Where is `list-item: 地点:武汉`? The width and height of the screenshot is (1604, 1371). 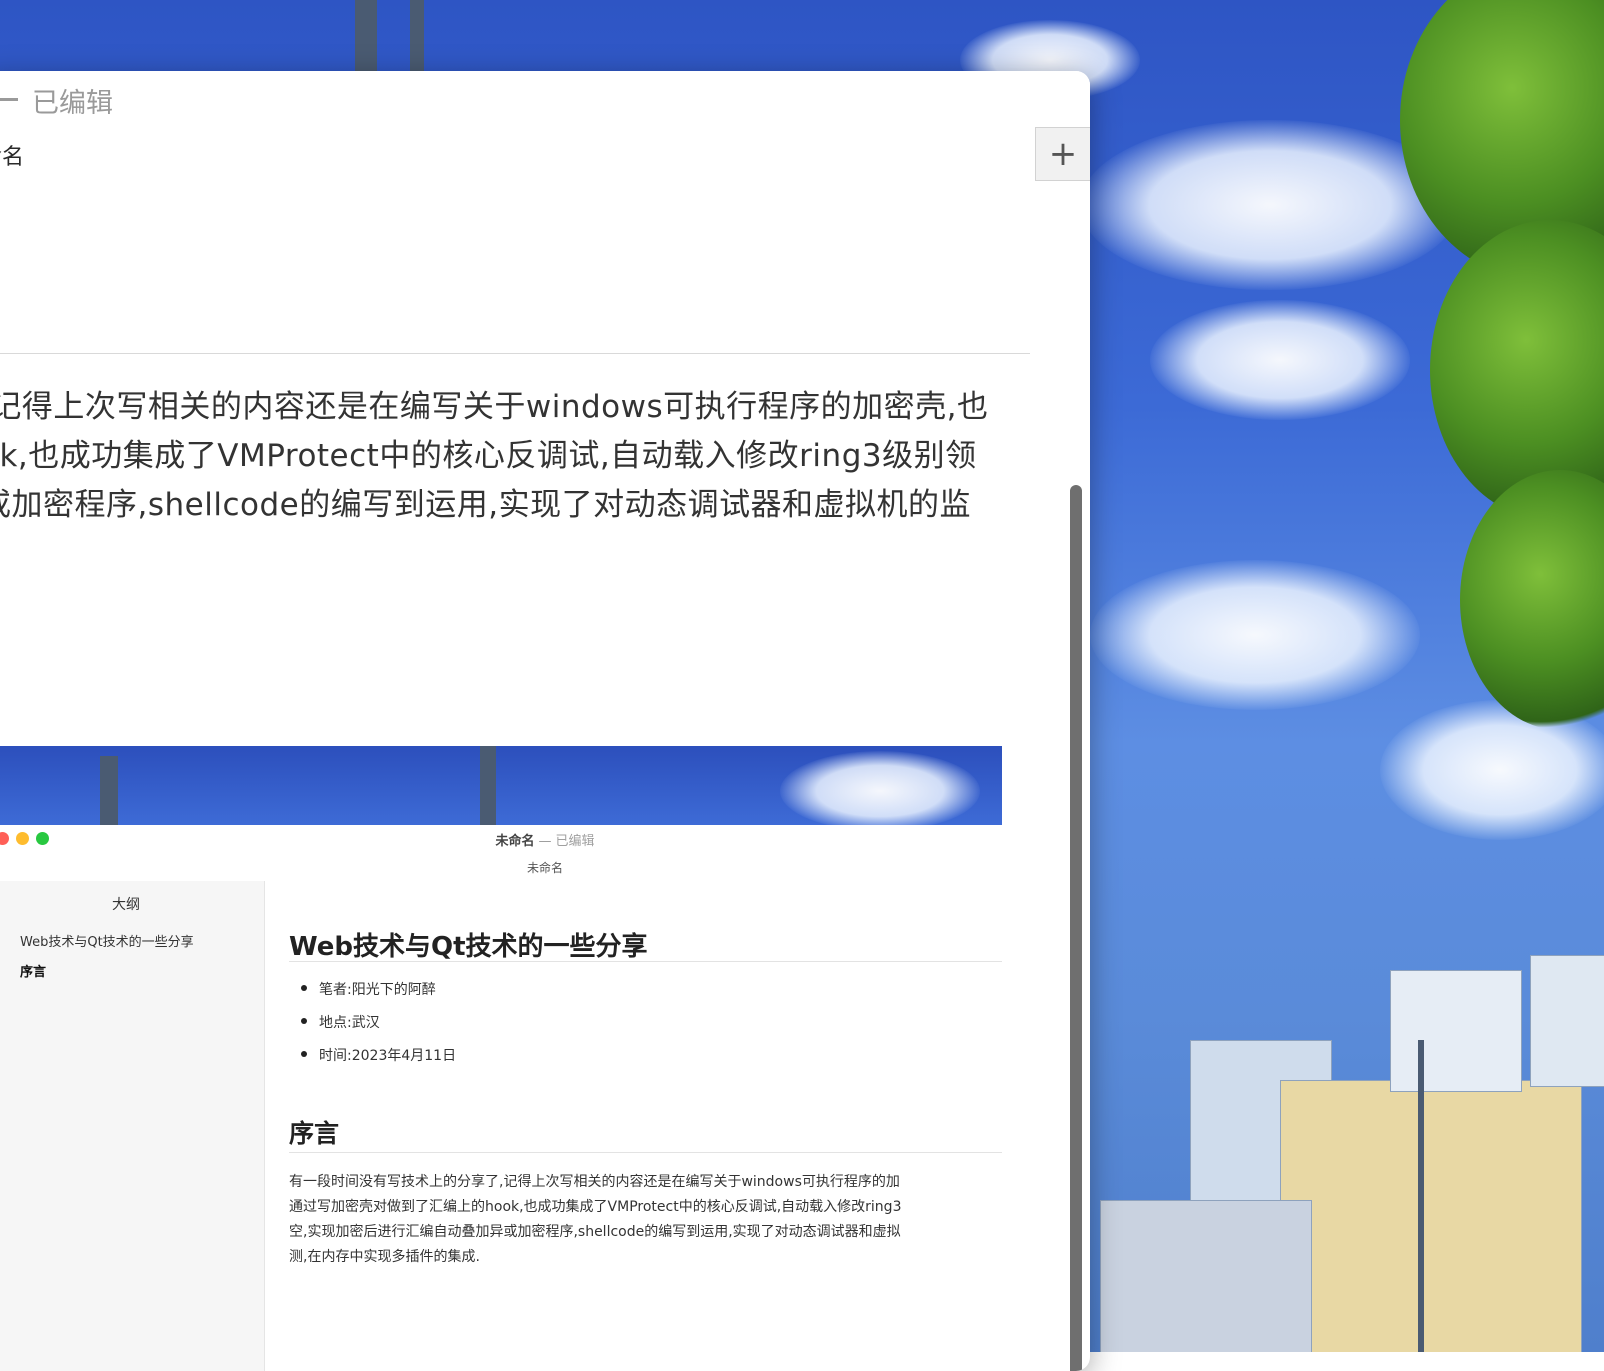 list-item: 地点:武汉 is located at coordinates (340, 1022).